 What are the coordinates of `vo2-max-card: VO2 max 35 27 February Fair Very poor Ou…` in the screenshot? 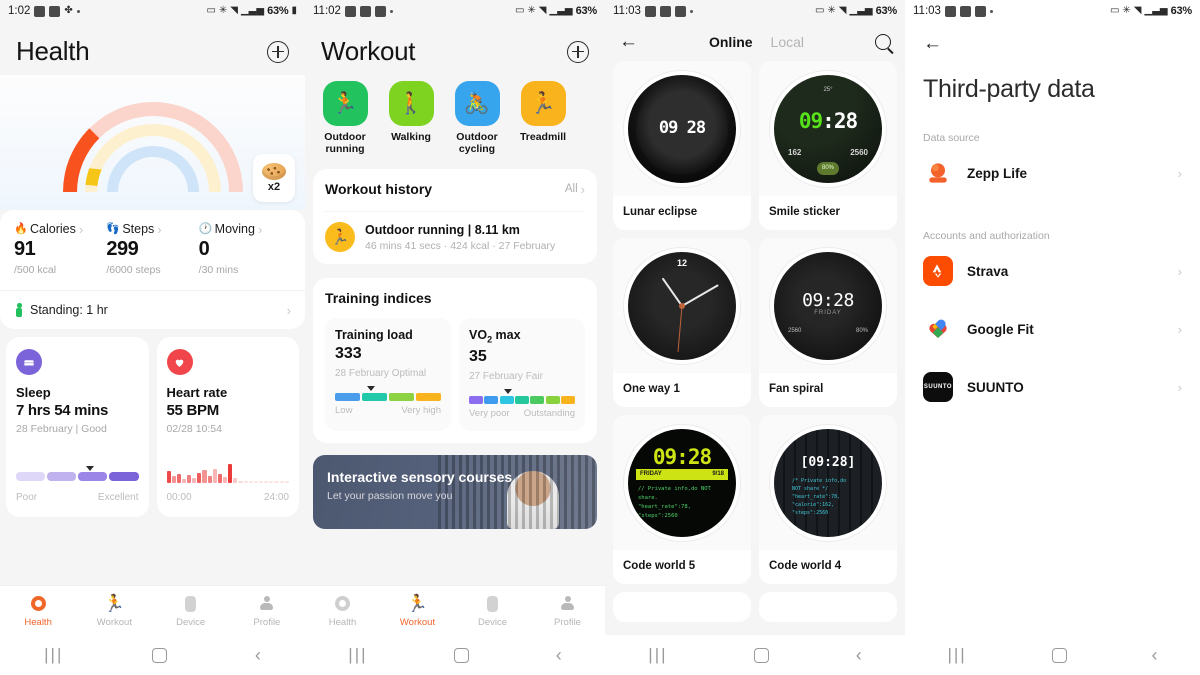 It's located at (522, 374).